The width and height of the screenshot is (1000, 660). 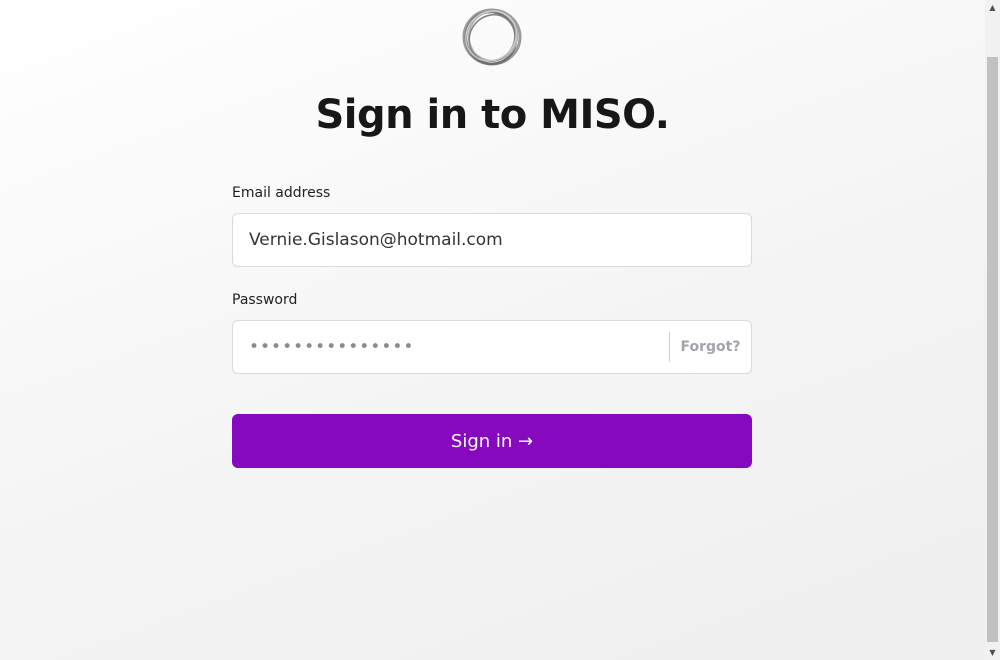 What do you see at coordinates (449, 347) in the screenshot?
I see `password-field` at bounding box center [449, 347].